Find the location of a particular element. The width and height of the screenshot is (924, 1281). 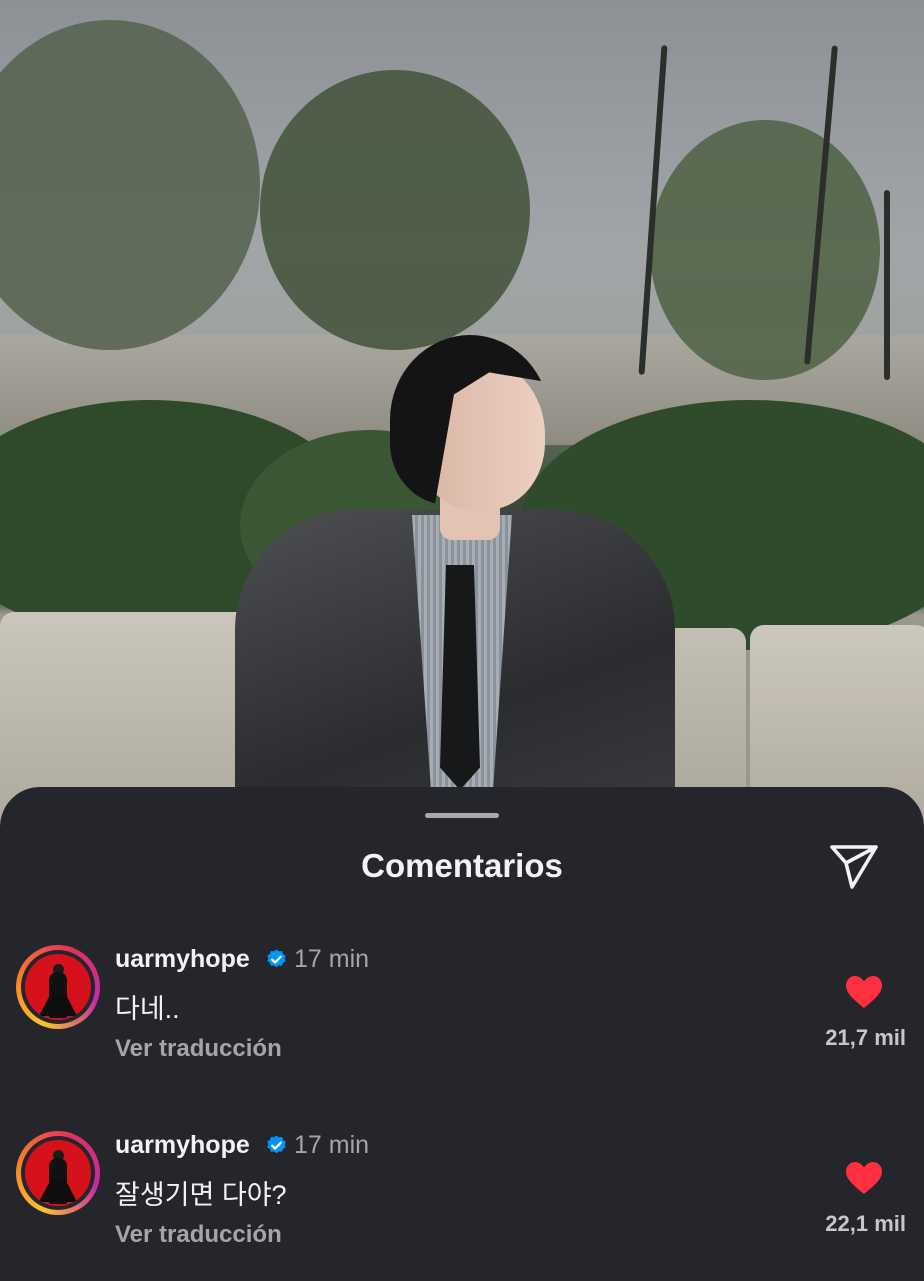

sheet-title: Comentarios is located at coordinates (462, 865).